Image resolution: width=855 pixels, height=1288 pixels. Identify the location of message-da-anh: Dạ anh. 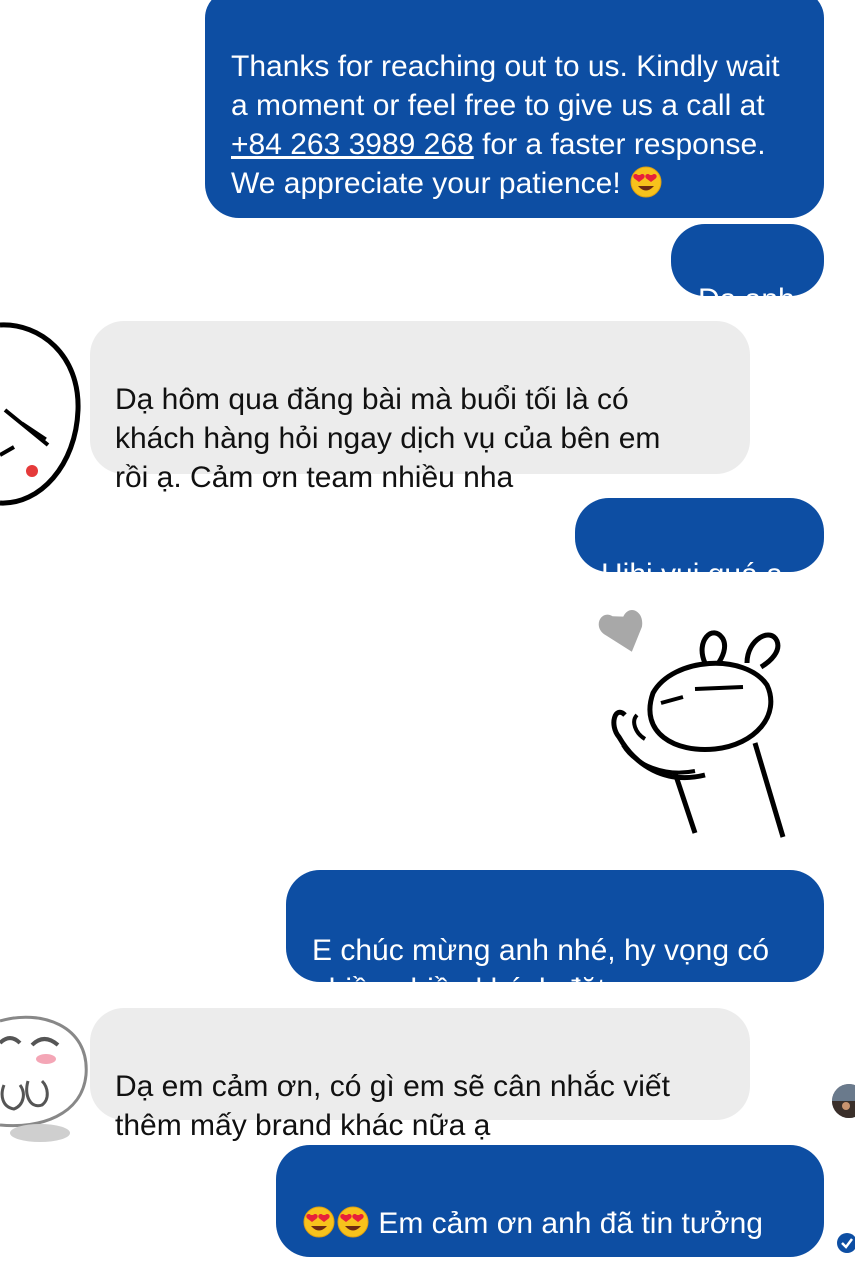
(747, 270).